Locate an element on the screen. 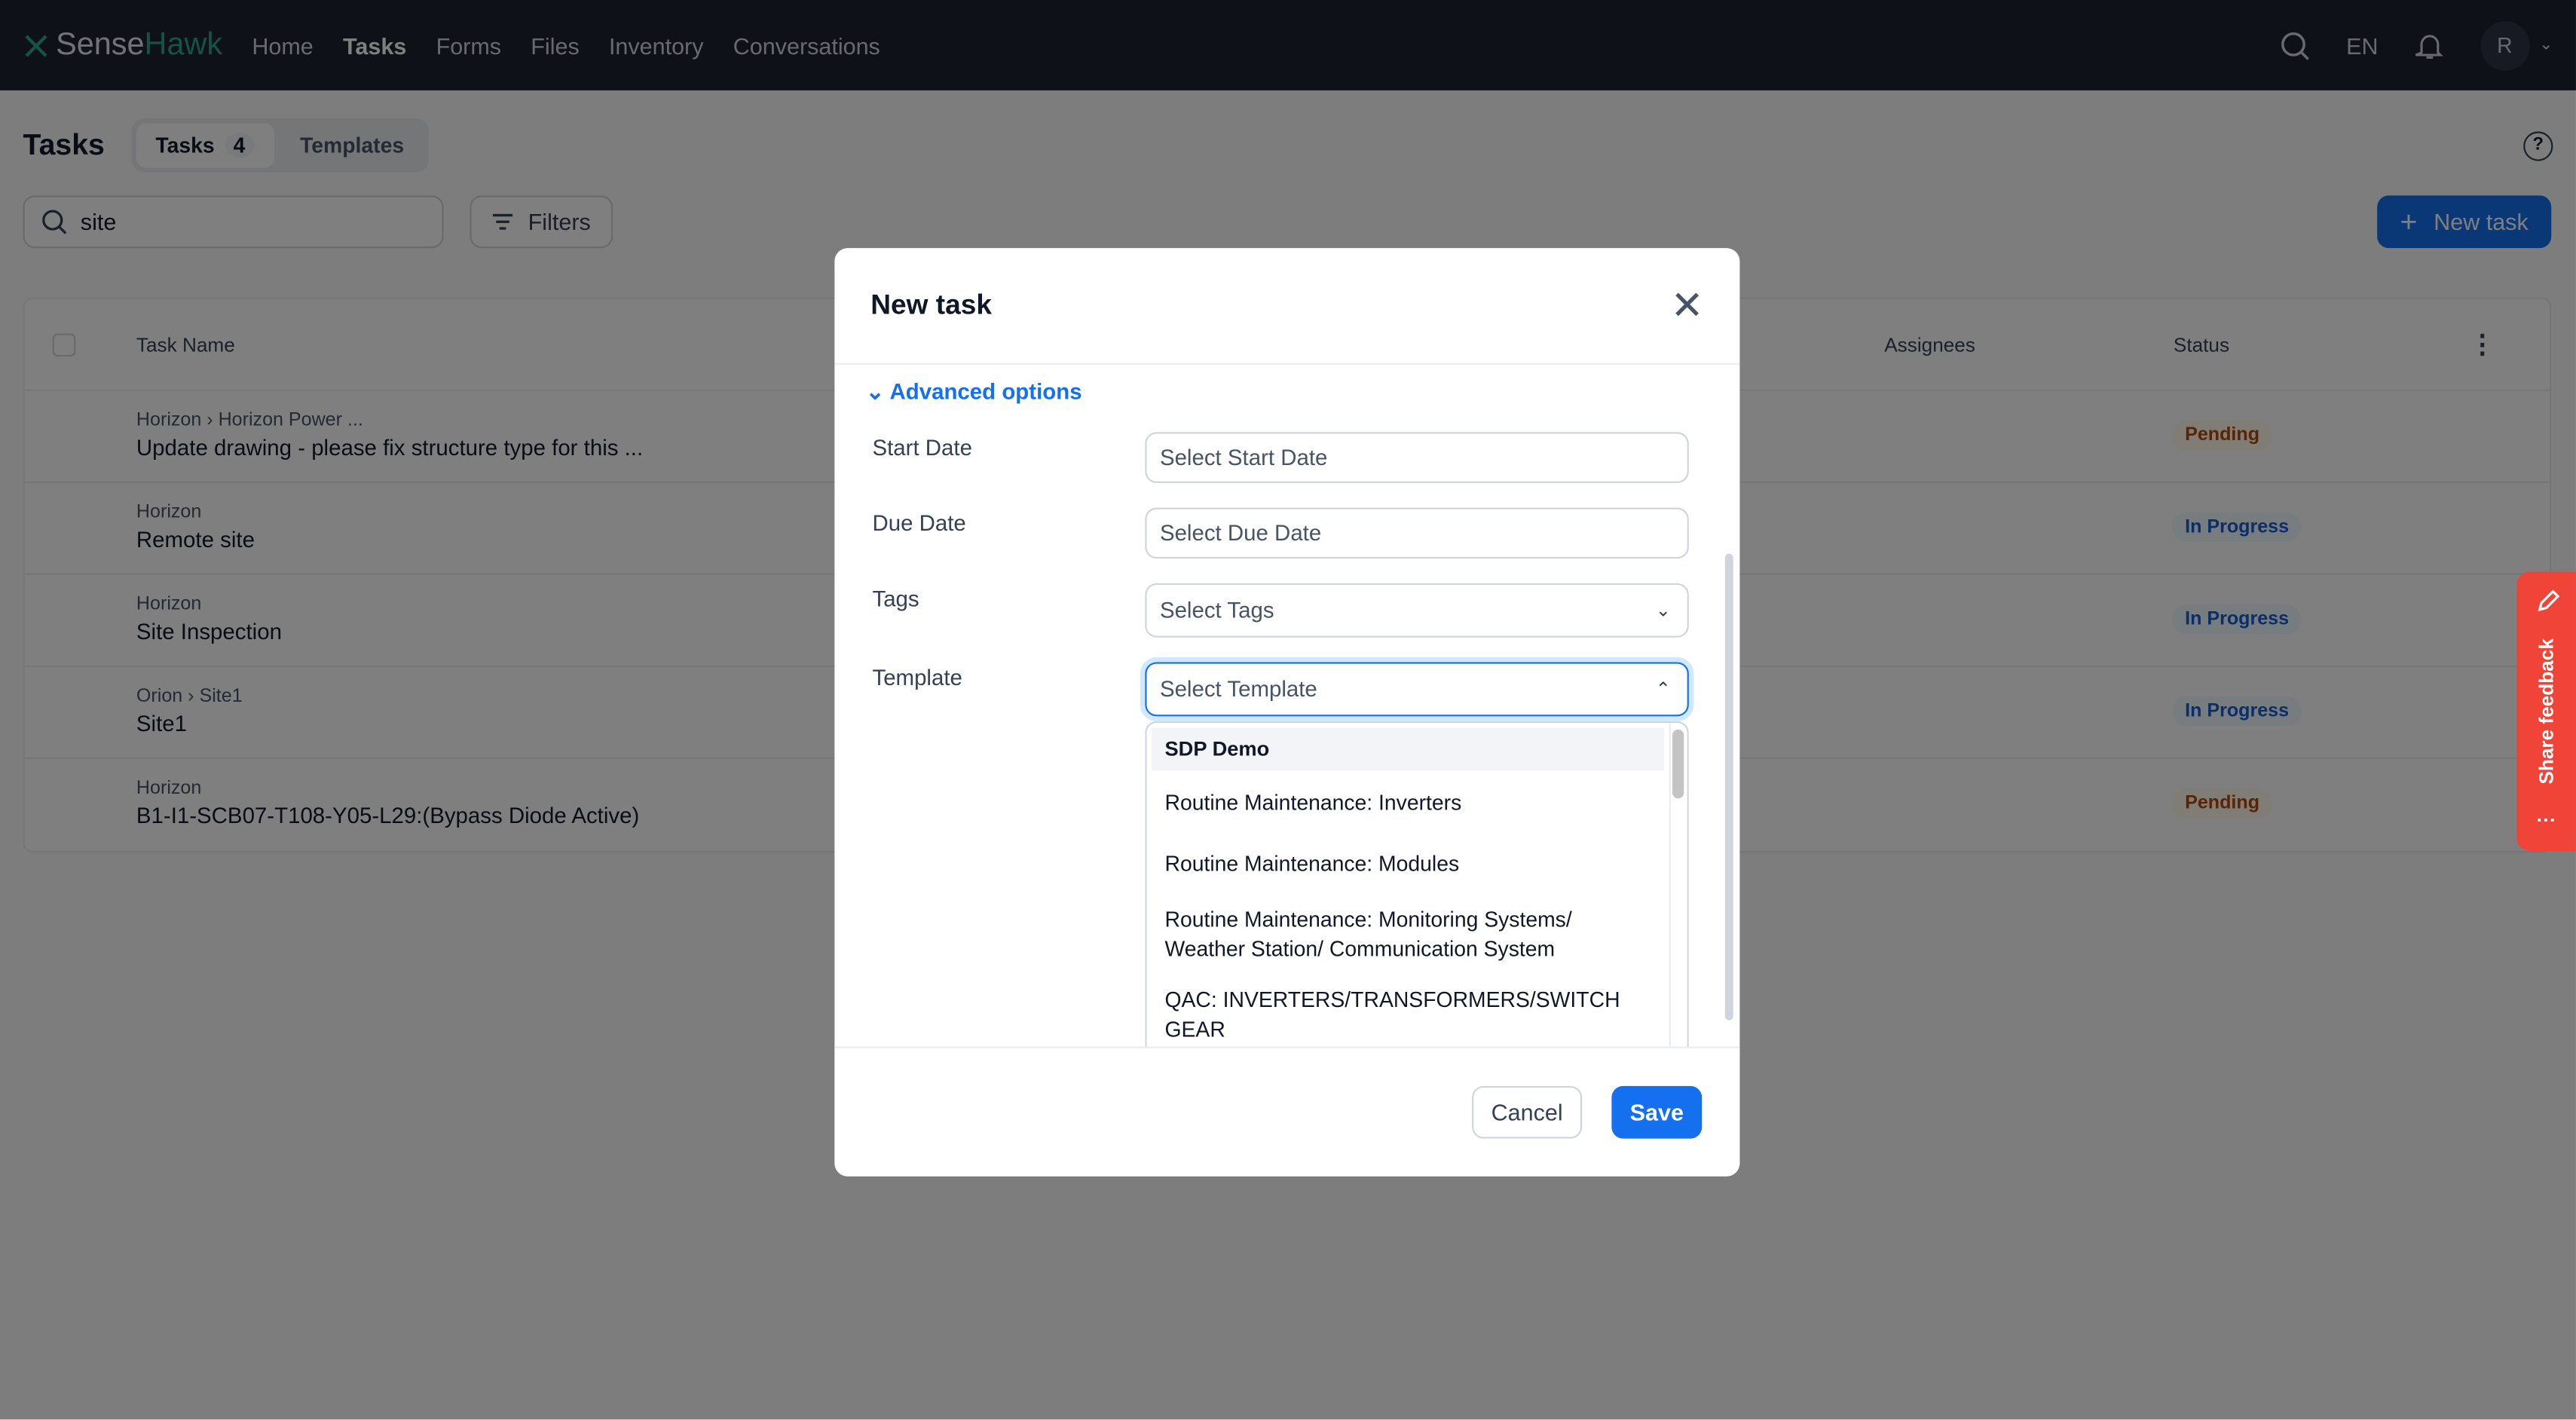 The image size is (2576, 1420). tags-select: Select Tags ⌄ is located at coordinates (1417, 610).